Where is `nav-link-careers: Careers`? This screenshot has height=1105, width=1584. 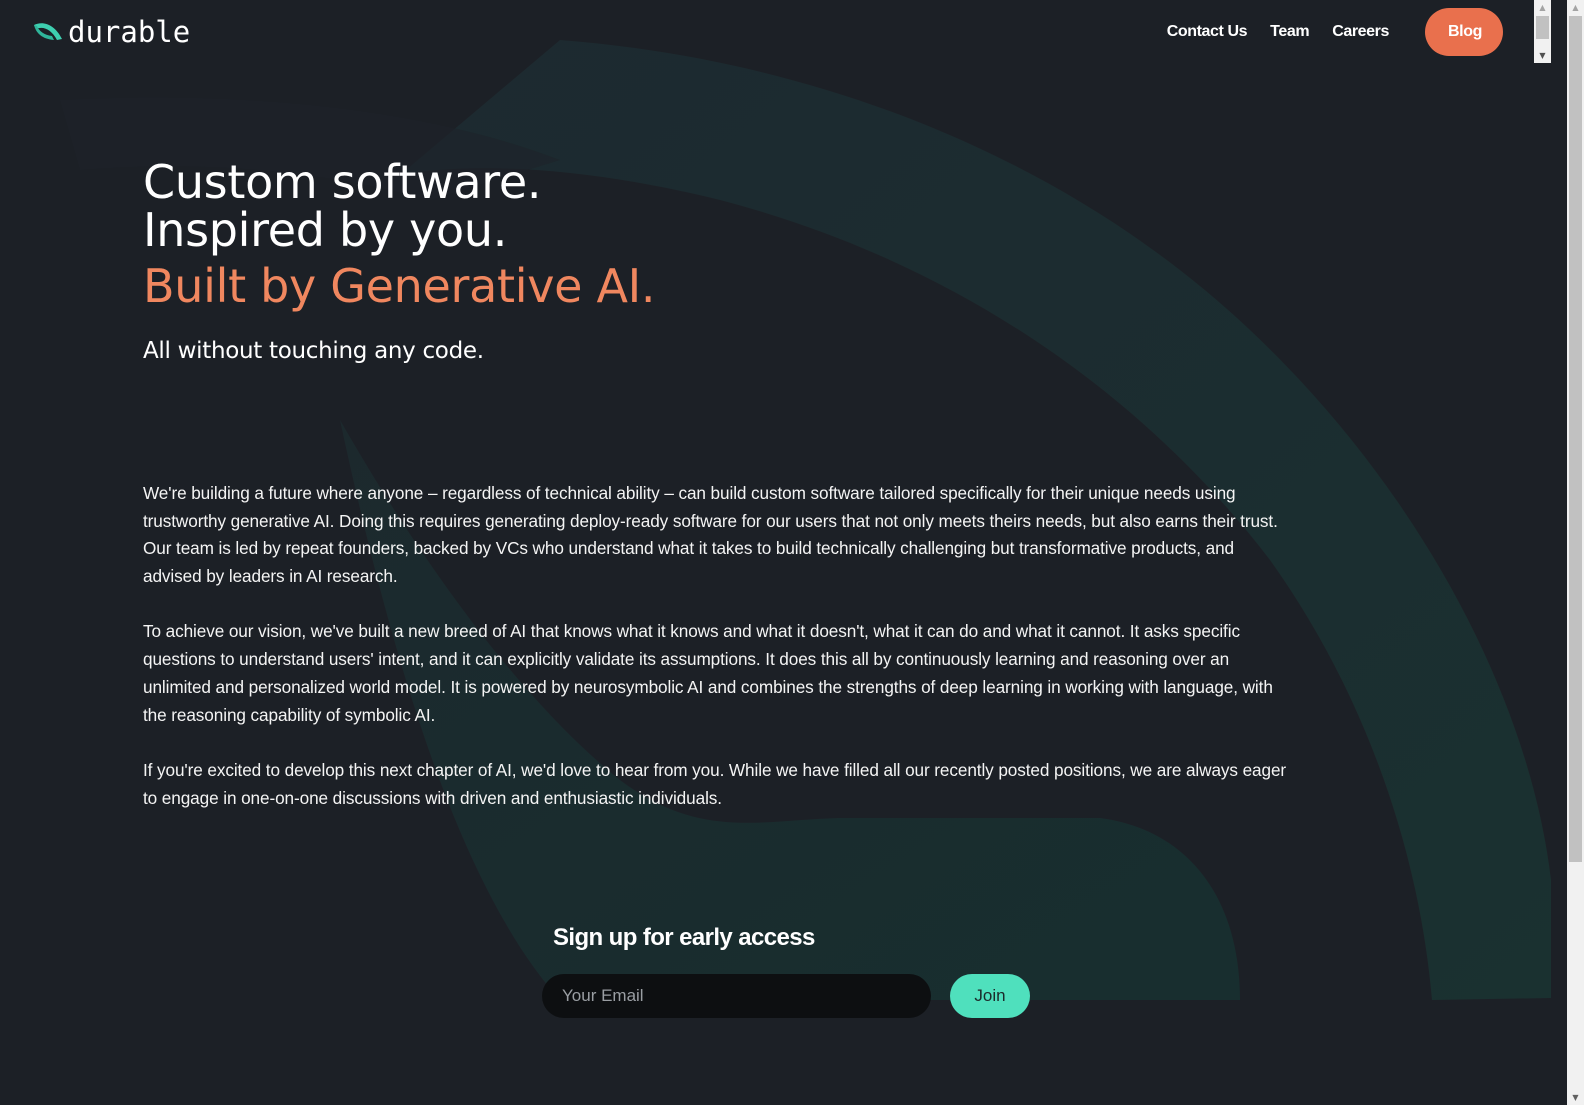 nav-link-careers: Careers is located at coordinates (1360, 32).